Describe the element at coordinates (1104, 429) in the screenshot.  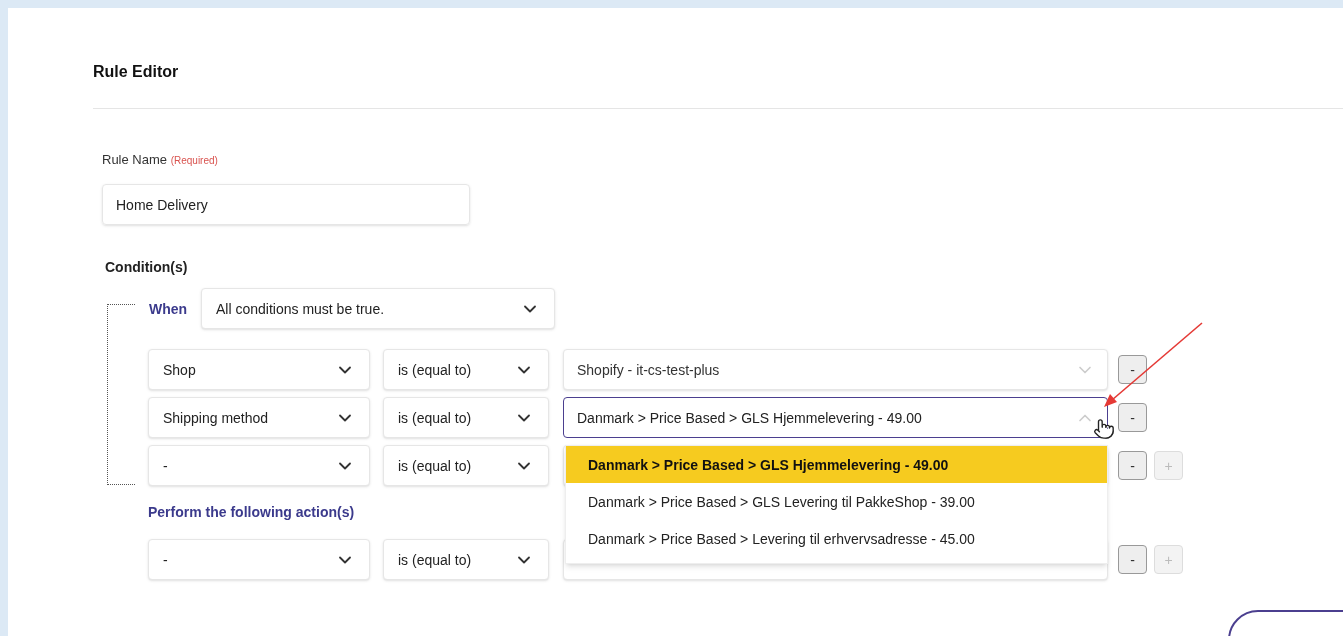
I see `hand-cursor-icon` at that location.